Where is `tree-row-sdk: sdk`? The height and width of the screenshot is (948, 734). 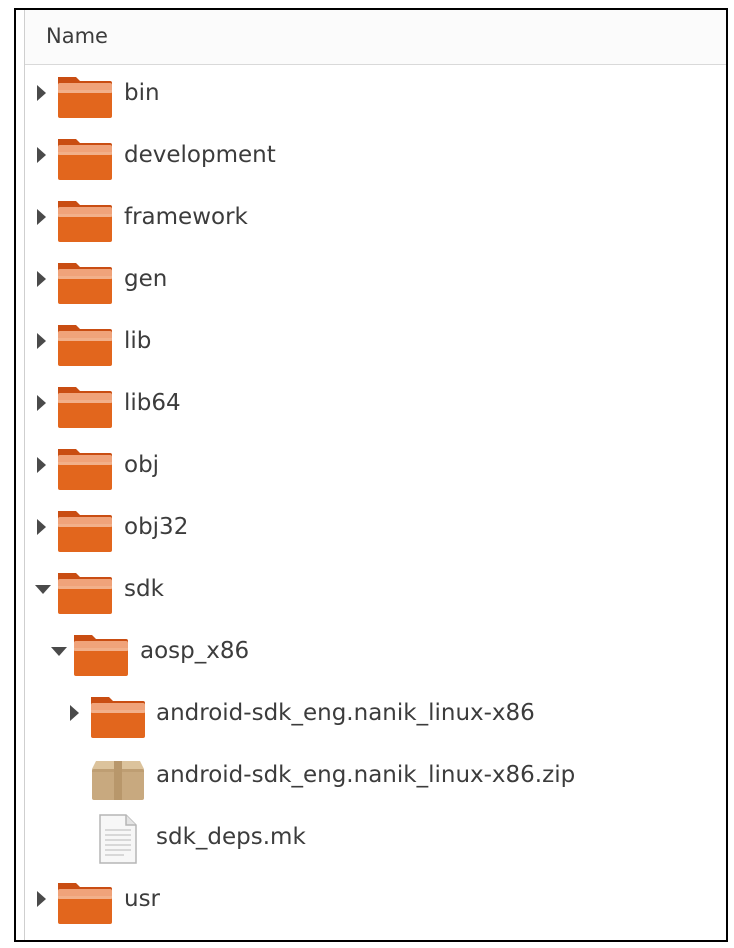
tree-row-sdk: sdk is located at coordinates (375, 591).